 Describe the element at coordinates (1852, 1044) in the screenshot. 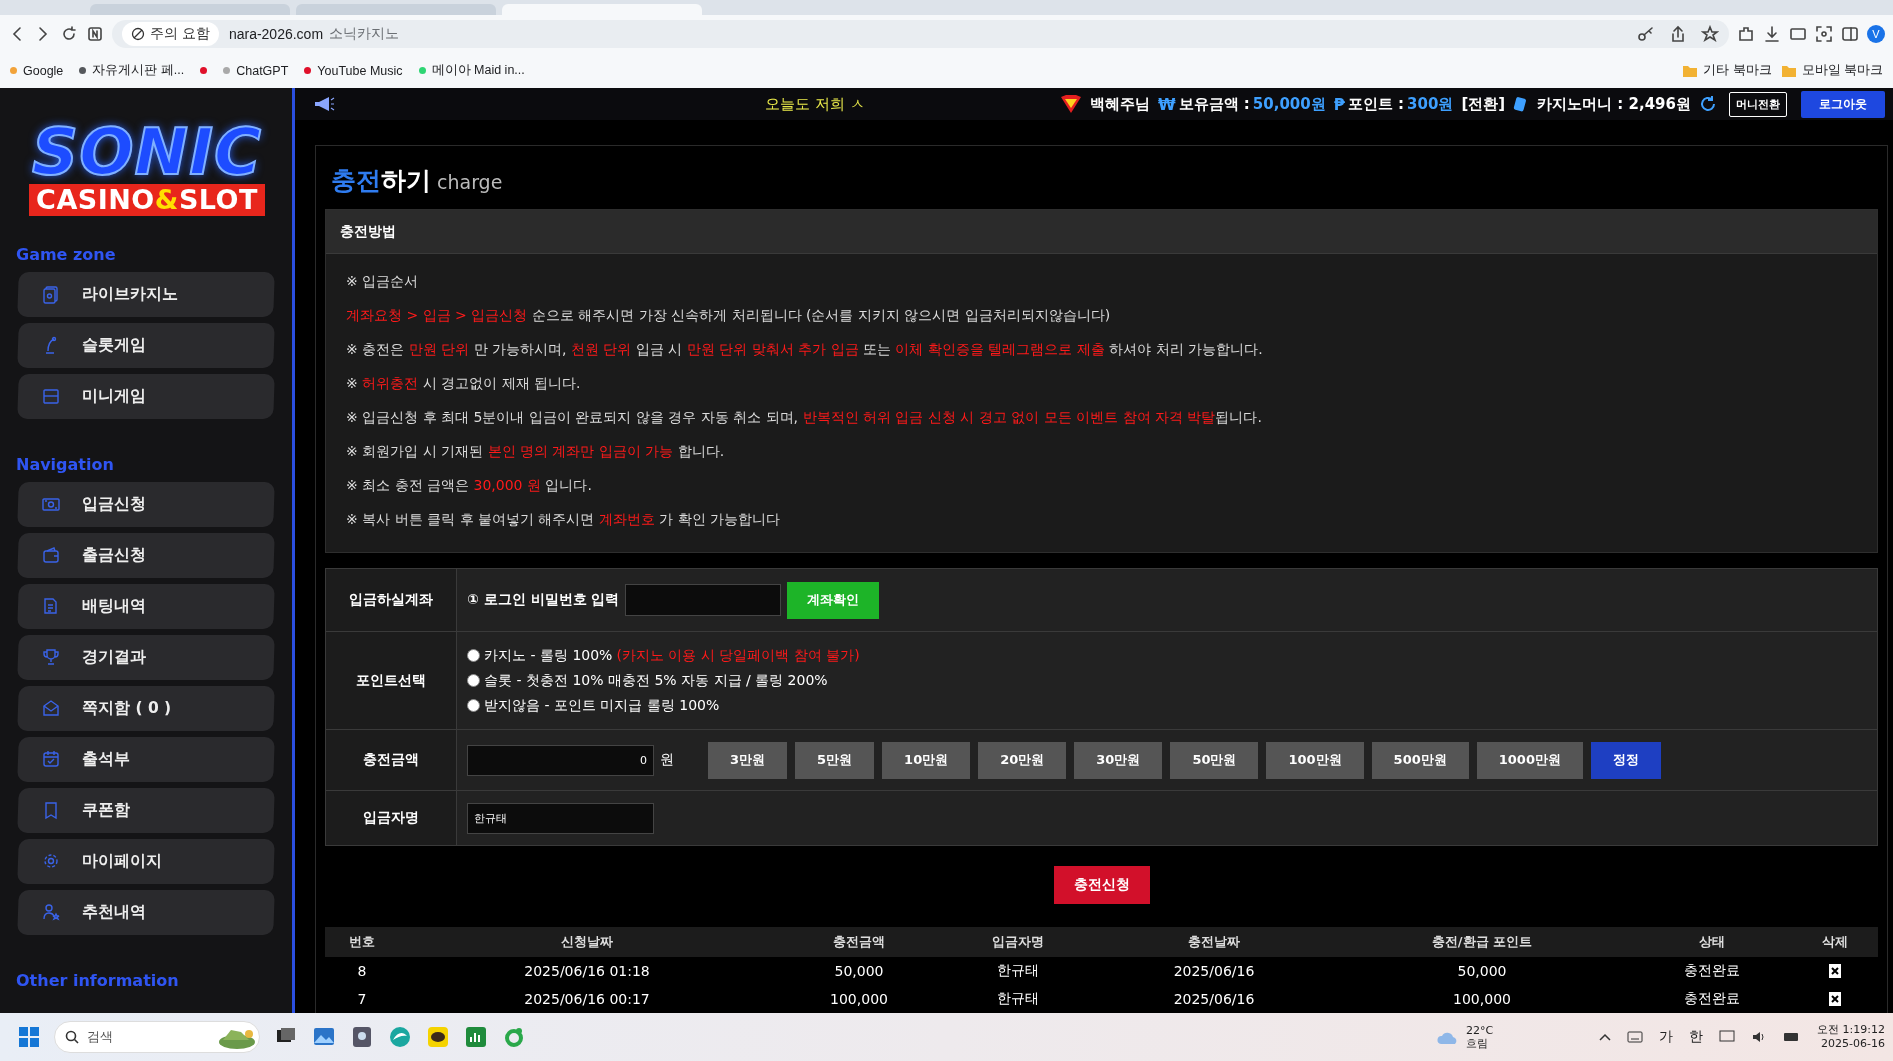

I see `clock-date: 2025-06-16` at that location.